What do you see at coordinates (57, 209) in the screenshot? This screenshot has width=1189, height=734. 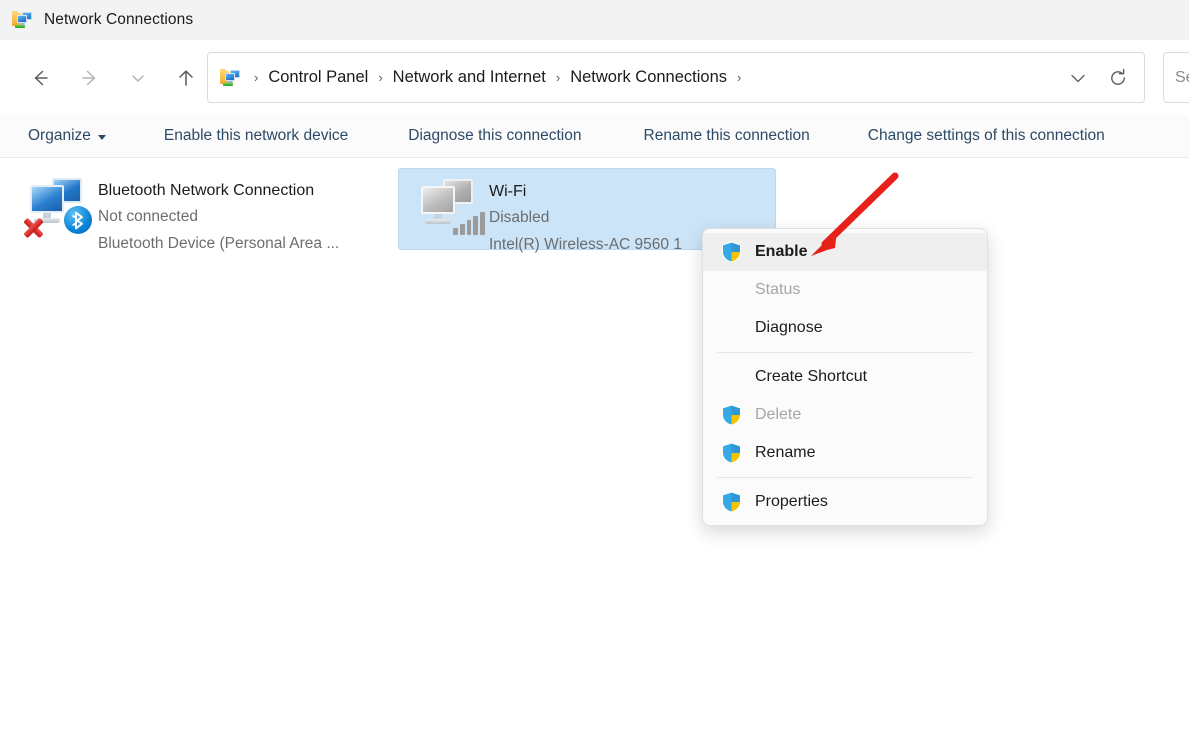 I see `network-adapter-bluetooth-icon` at bounding box center [57, 209].